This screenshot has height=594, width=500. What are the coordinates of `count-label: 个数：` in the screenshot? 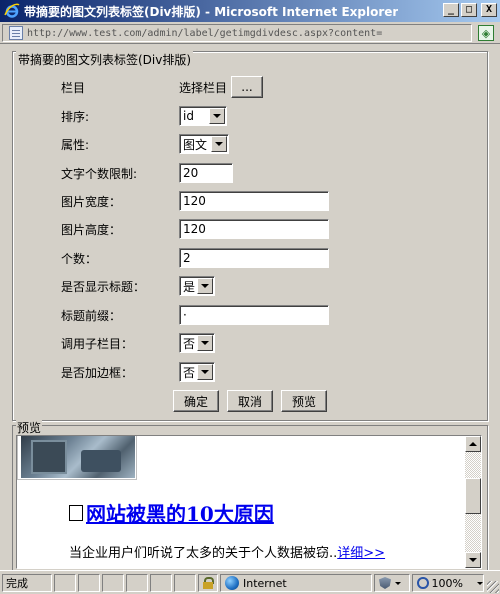 It's located at (79, 258).